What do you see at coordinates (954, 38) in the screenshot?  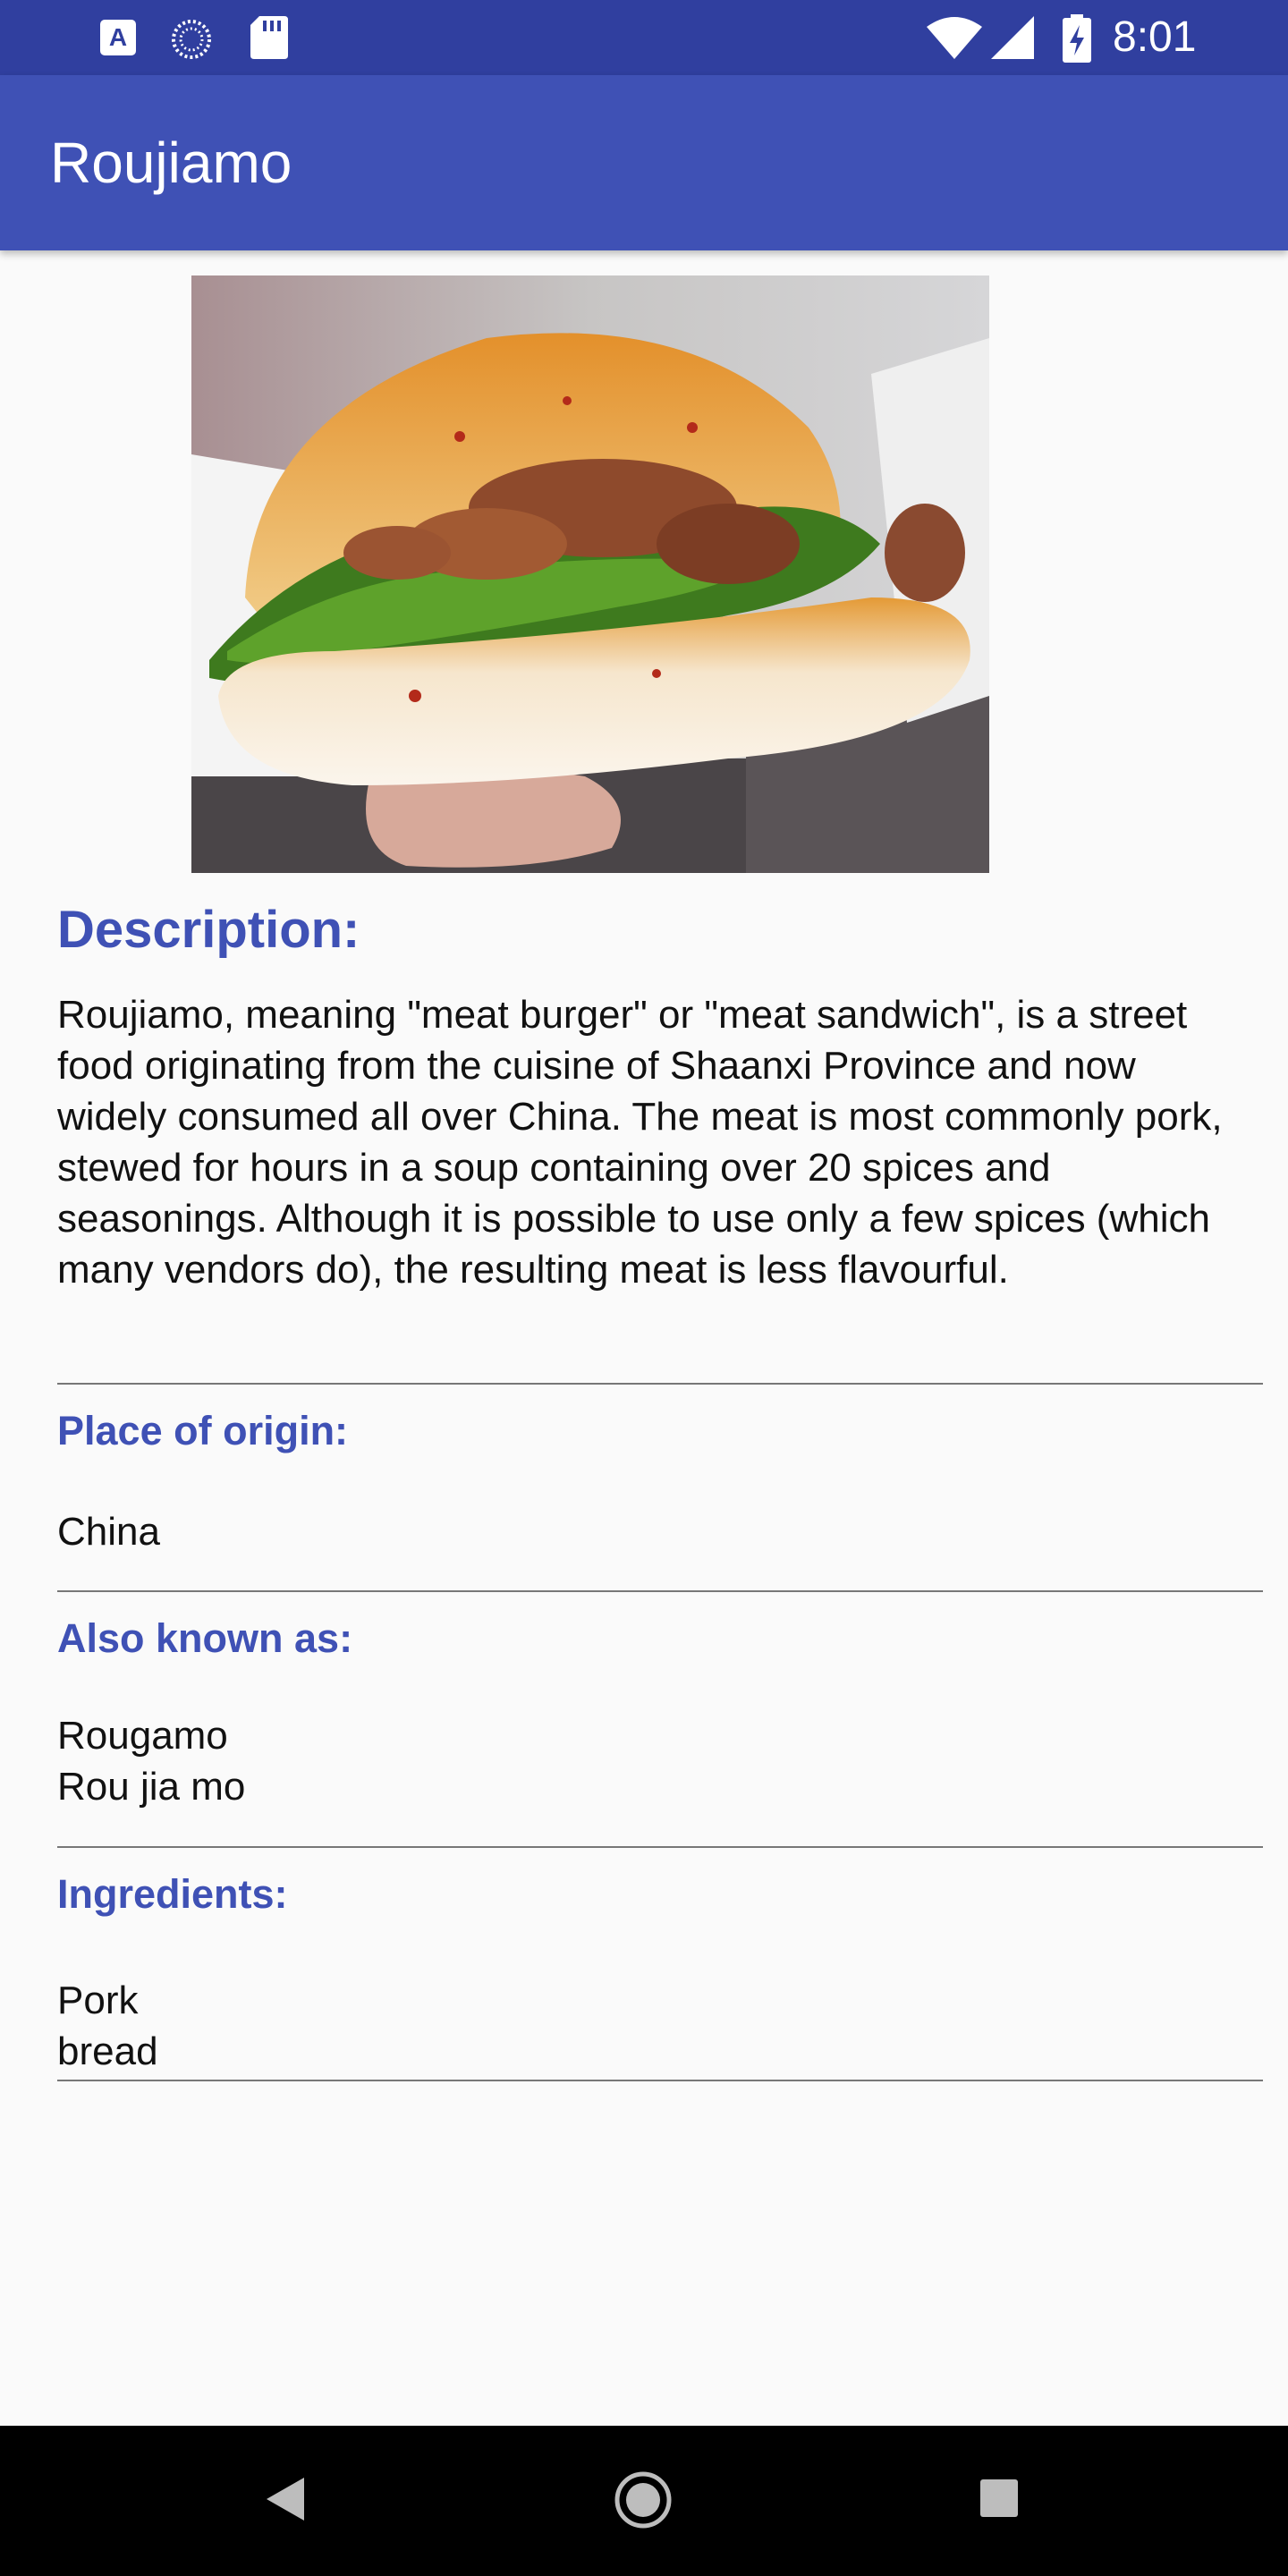 I see `wifi-icon` at bounding box center [954, 38].